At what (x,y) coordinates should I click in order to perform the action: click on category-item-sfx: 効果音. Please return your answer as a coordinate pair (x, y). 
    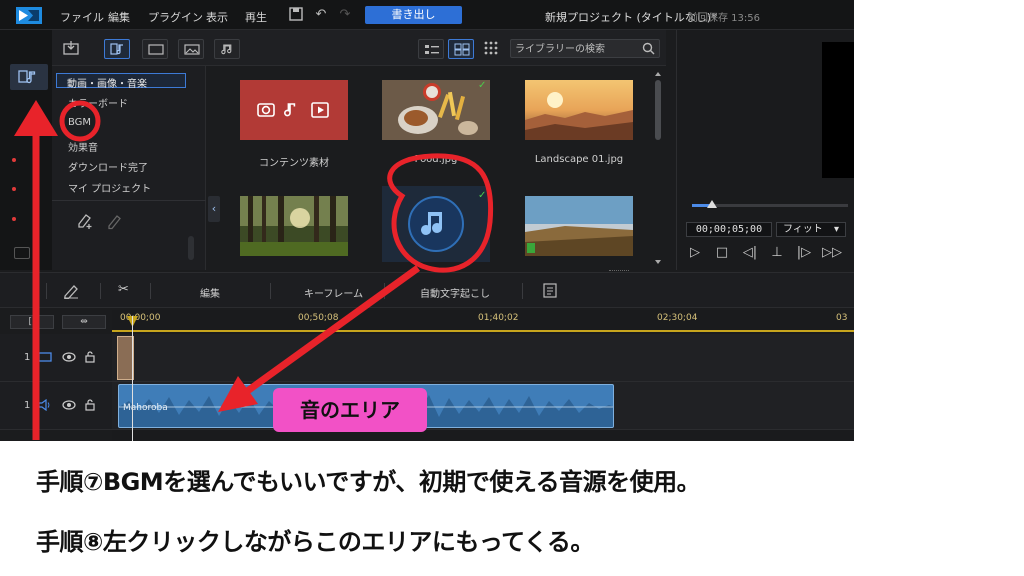
    Looking at the image, I should click on (83, 146).